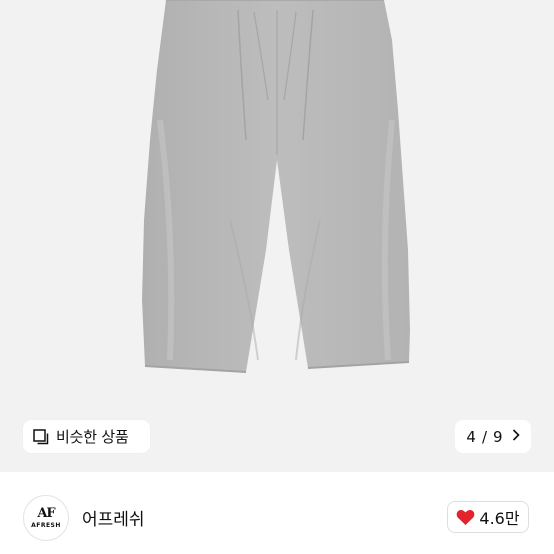 This screenshot has width=554, height=554. Describe the element at coordinates (92, 437) in the screenshot. I see `similar-products-label: 비슷한 상품` at that location.